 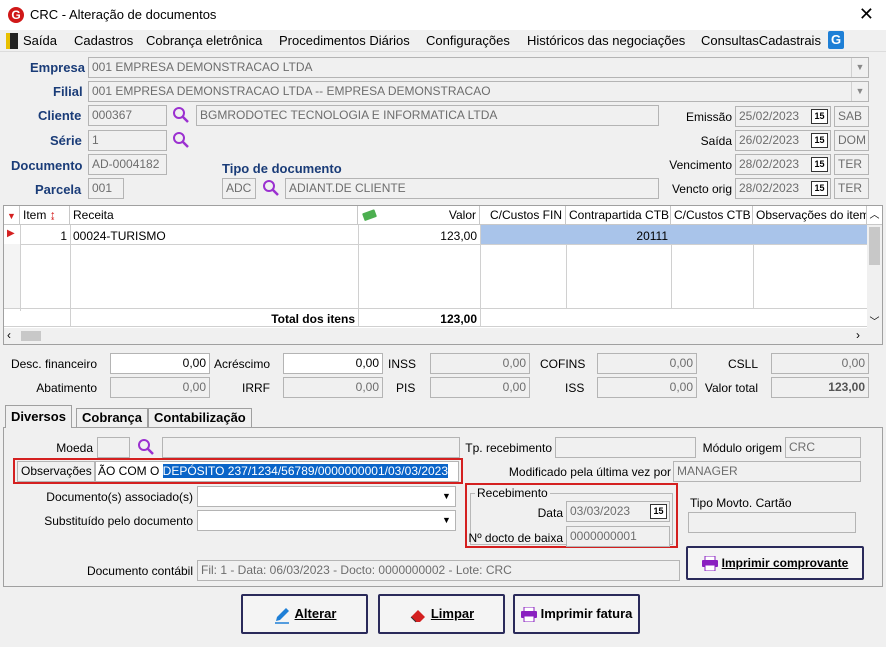 What do you see at coordinates (874, 276) in the screenshot?
I see `vertical-scrollbar: ﹀` at bounding box center [874, 276].